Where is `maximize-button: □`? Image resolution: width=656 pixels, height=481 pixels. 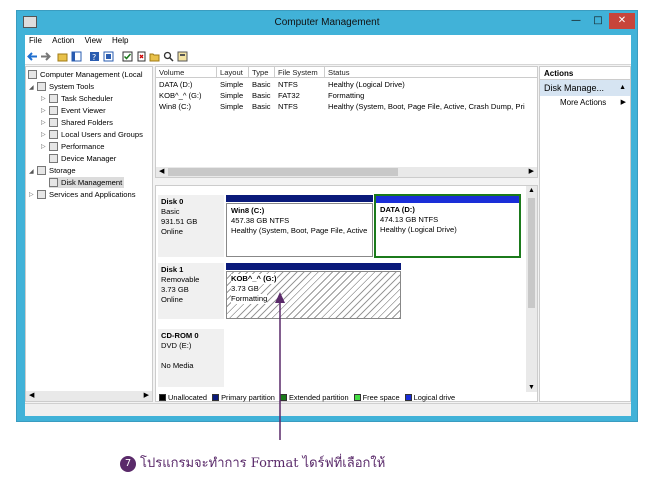 maximize-button: □ is located at coordinates (598, 21).